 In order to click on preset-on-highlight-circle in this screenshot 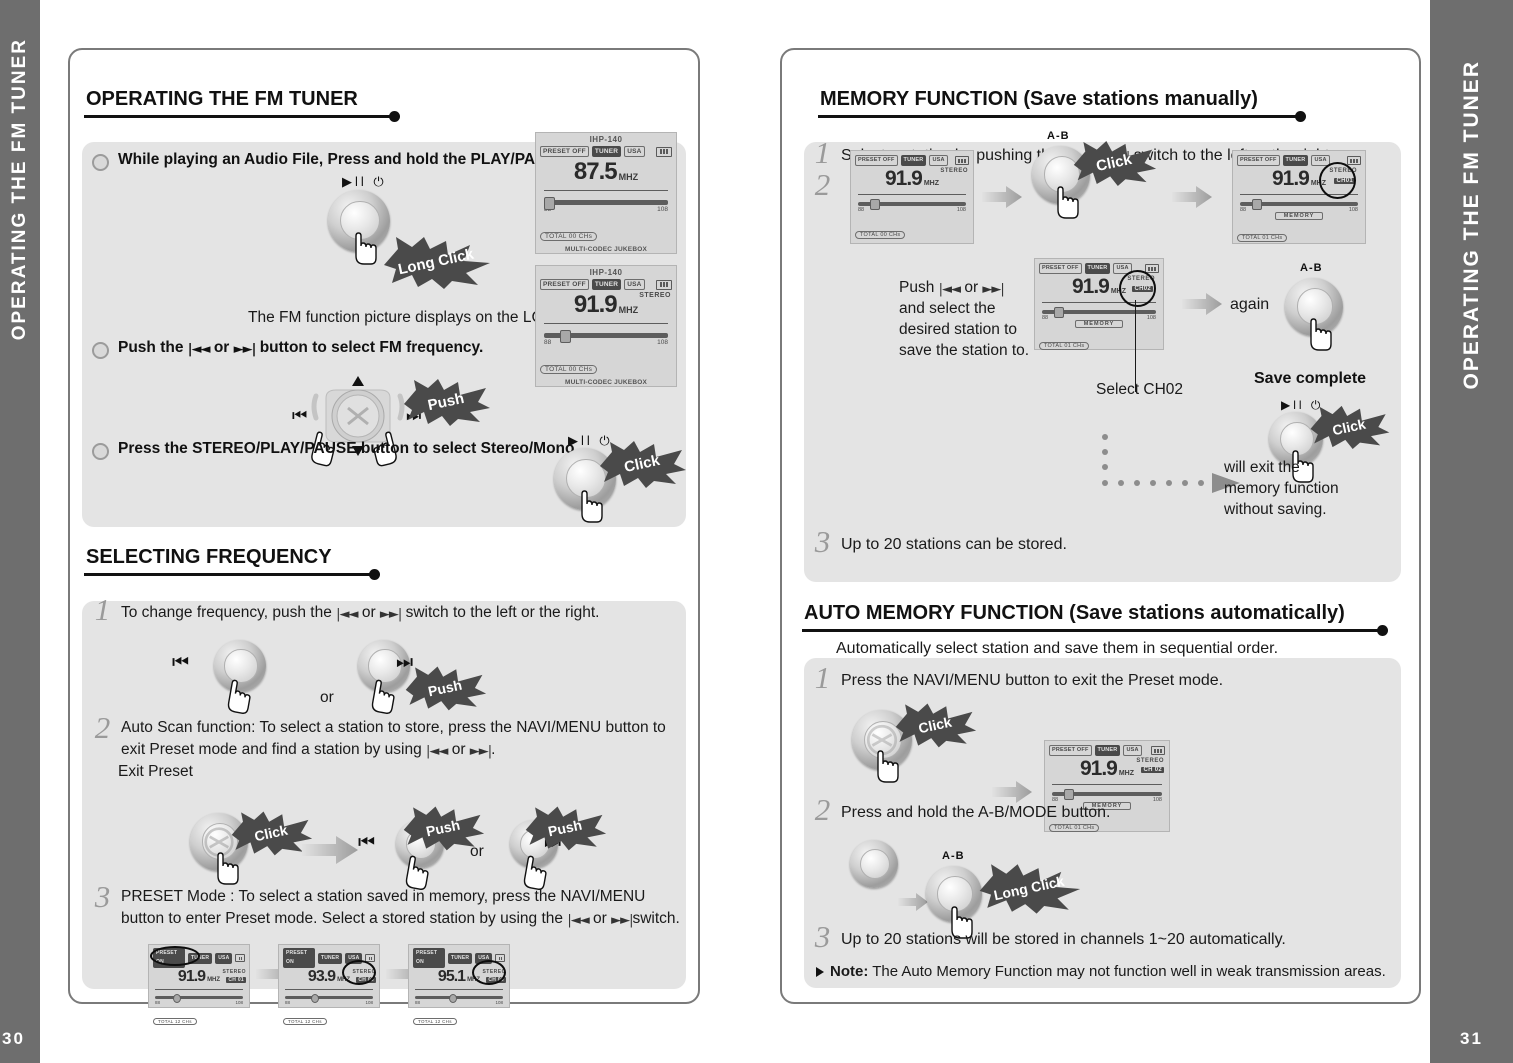, I will do `click(175, 956)`.